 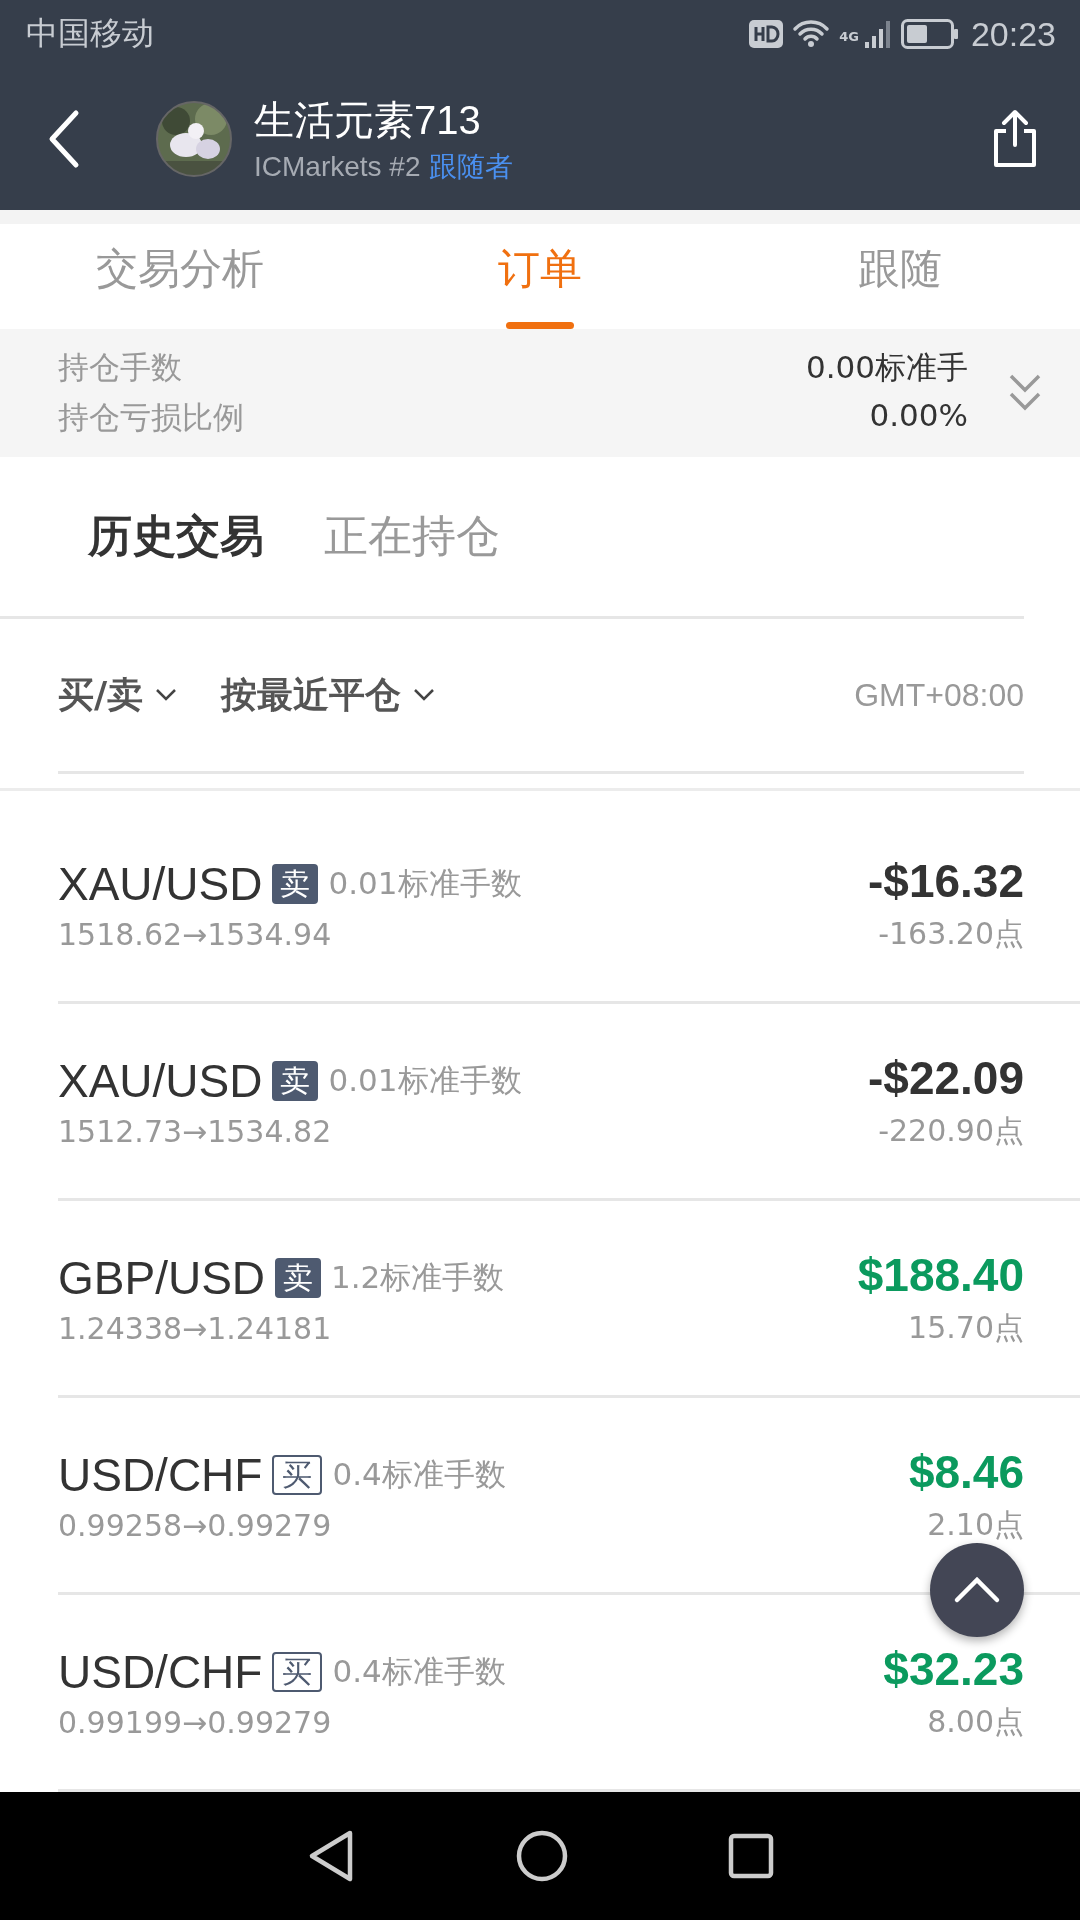 I want to click on network-type: 4G, so click(x=849, y=36).